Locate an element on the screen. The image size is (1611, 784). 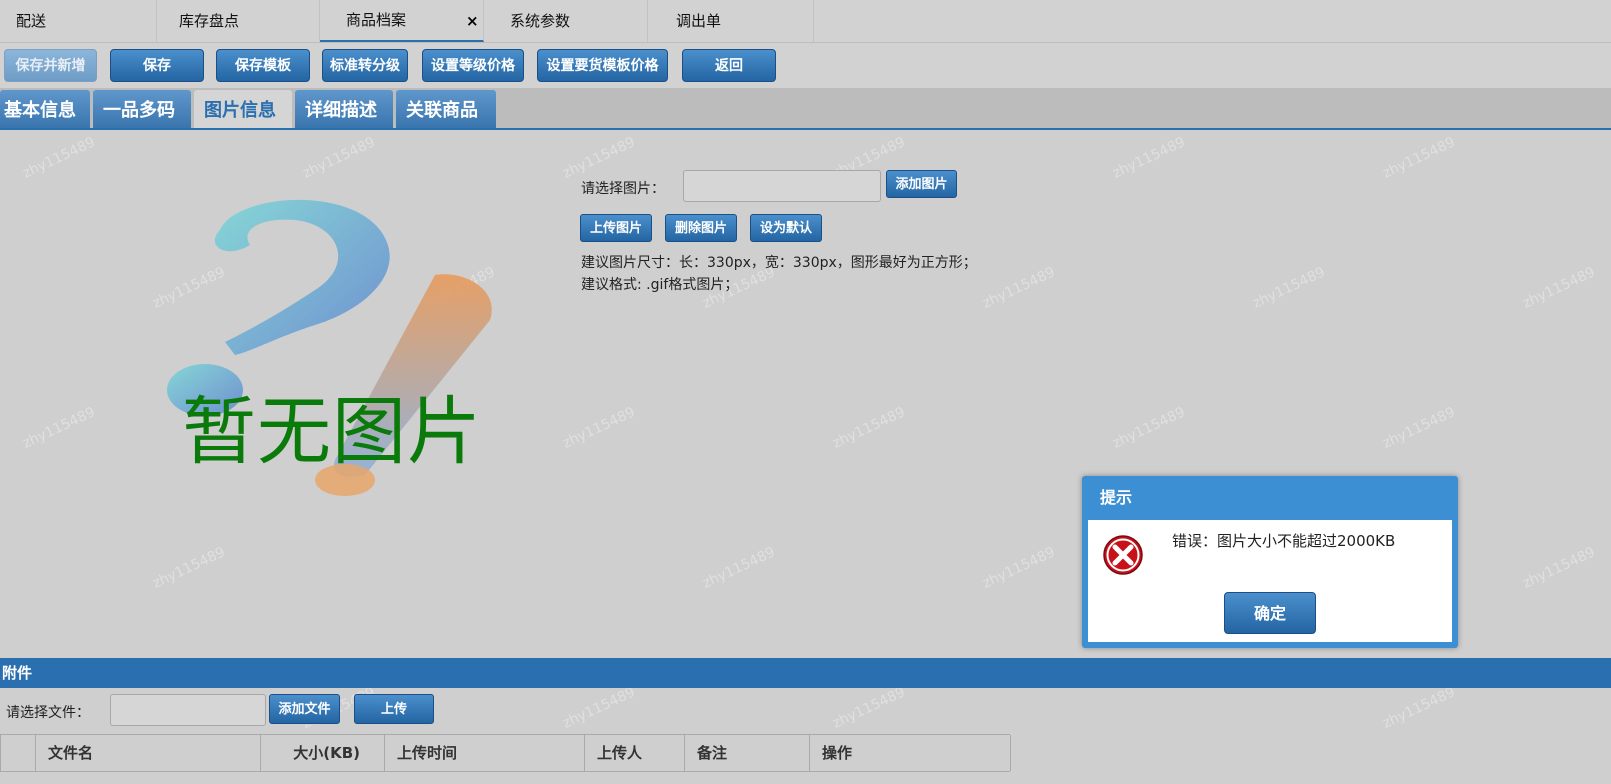
column-uploader: 上传人 is located at coordinates (635, 753).